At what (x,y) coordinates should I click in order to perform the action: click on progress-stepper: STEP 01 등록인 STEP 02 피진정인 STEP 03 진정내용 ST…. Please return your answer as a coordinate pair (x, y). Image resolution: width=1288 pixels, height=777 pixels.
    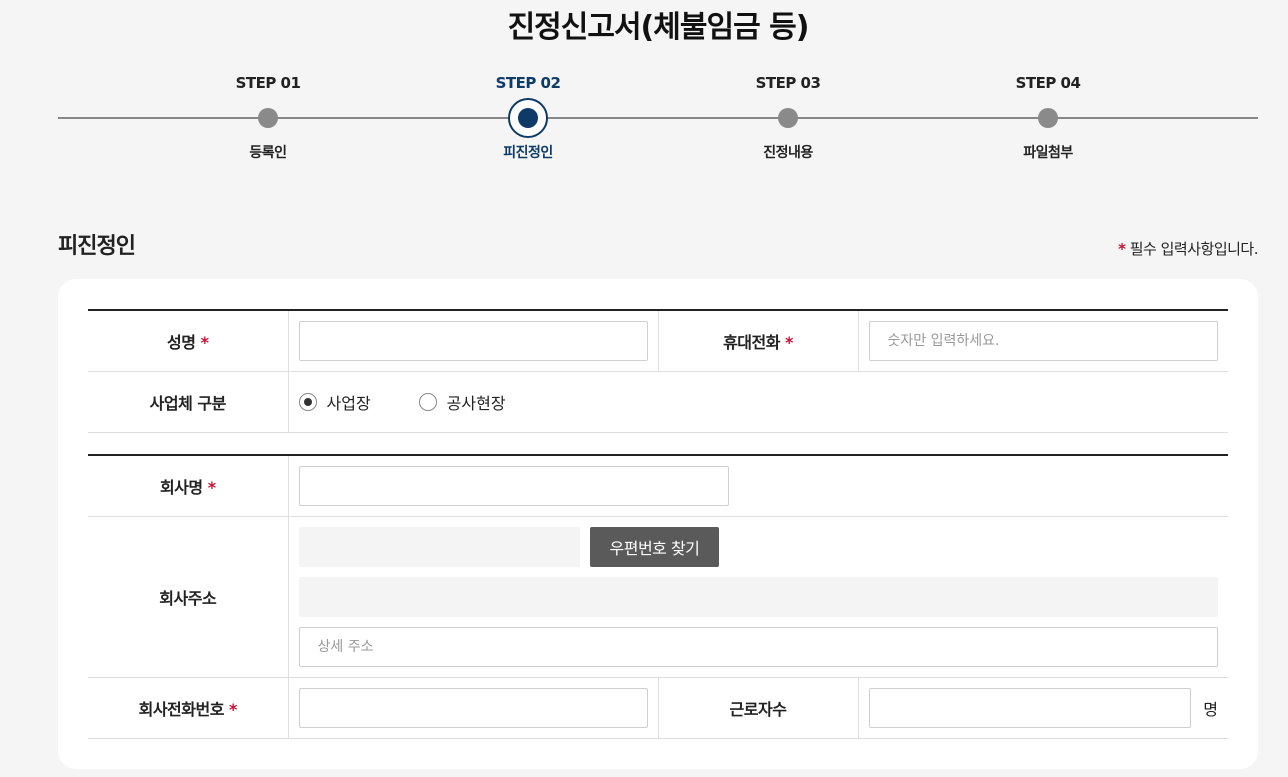
    Looking at the image, I should click on (658, 120).